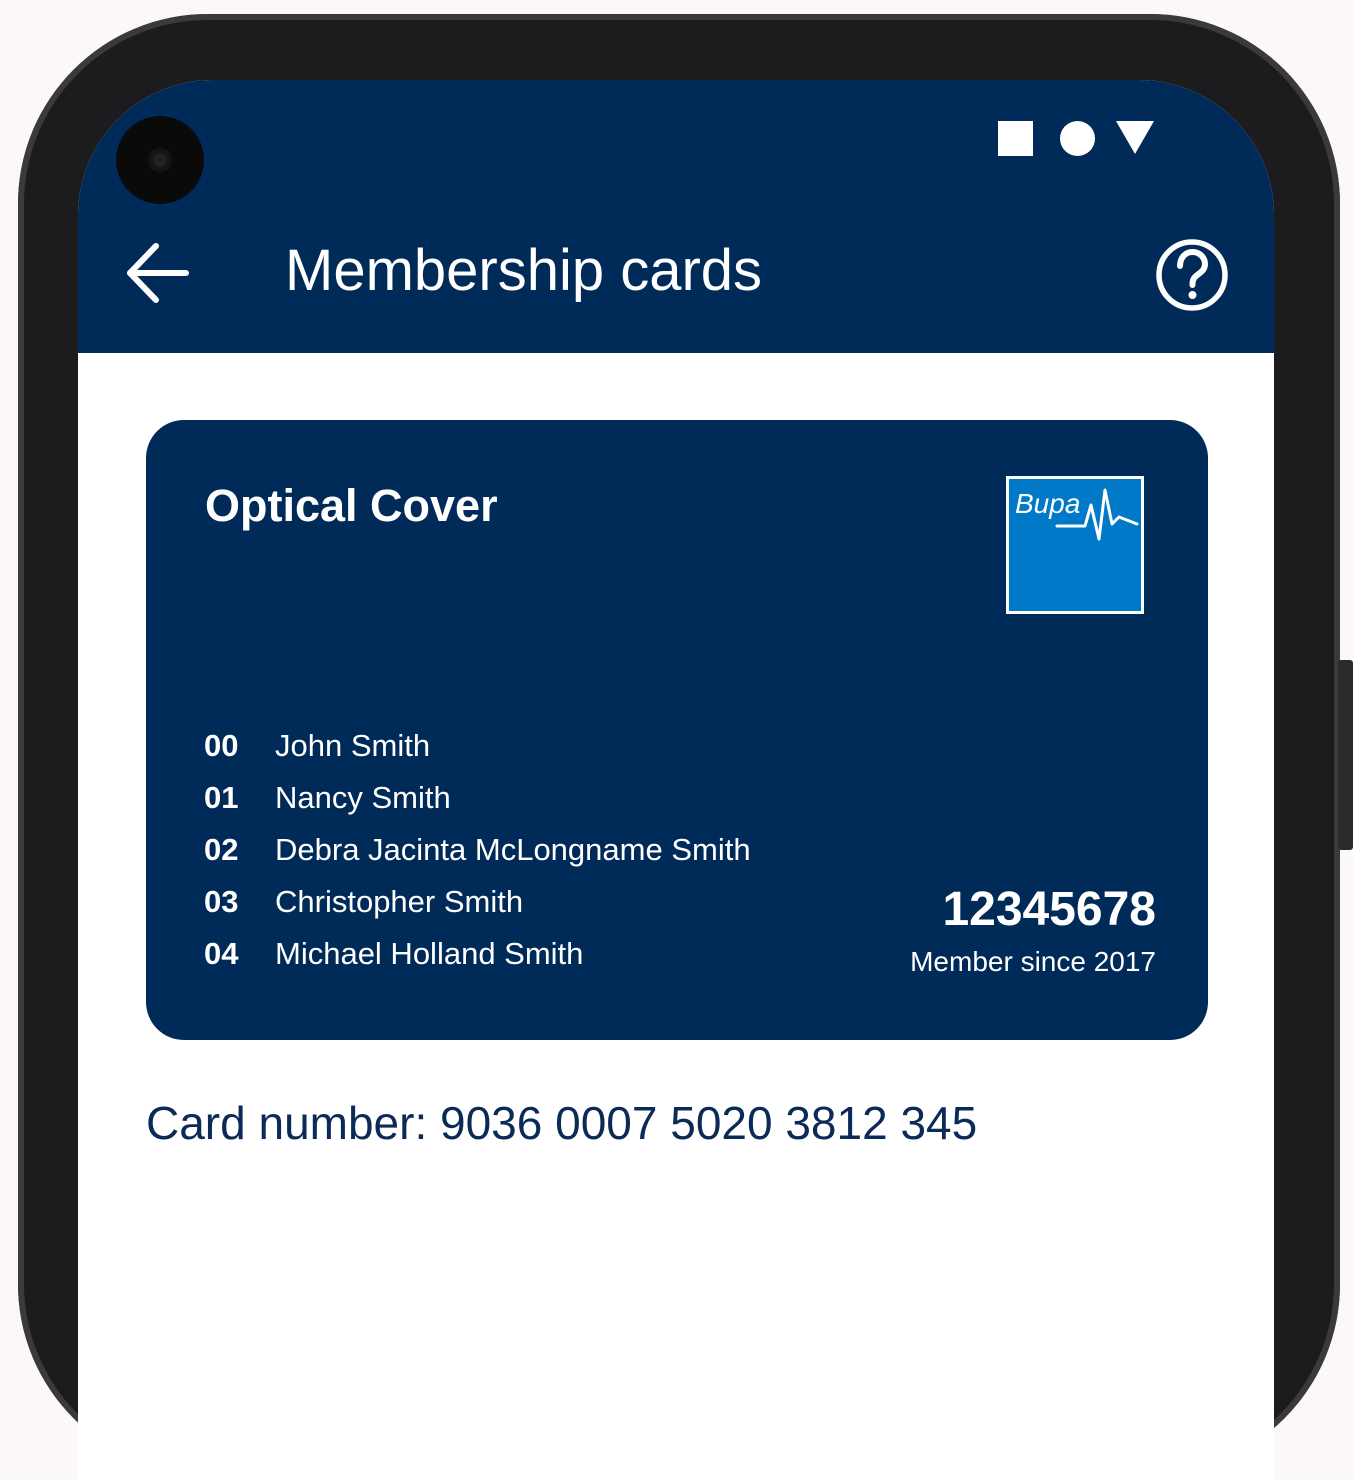  What do you see at coordinates (353, 745) in the screenshot?
I see `member-name: John Smith` at bounding box center [353, 745].